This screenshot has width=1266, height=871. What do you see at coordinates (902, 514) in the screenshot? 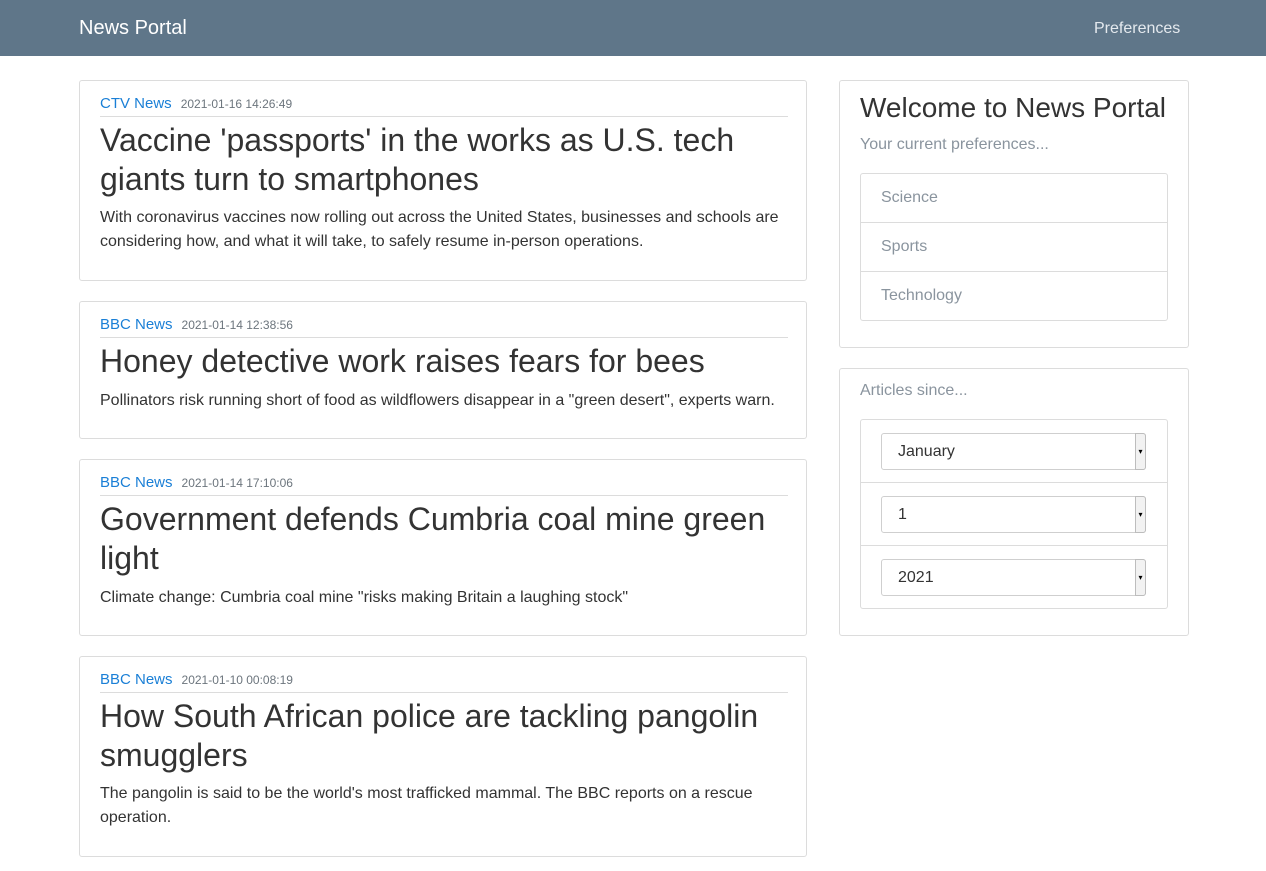
I see `day-select-value: 1` at bounding box center [902, 514].